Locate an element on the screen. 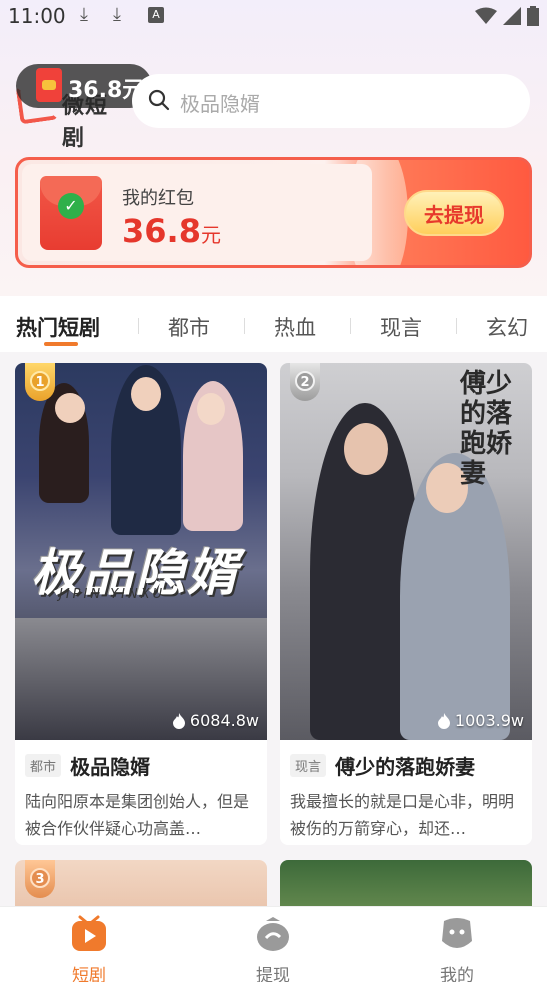 The width and height of the screenshot is (547, 982). card-title-row: 现言 傅少的落跑娇妻 is located at coordinates (408, 765).